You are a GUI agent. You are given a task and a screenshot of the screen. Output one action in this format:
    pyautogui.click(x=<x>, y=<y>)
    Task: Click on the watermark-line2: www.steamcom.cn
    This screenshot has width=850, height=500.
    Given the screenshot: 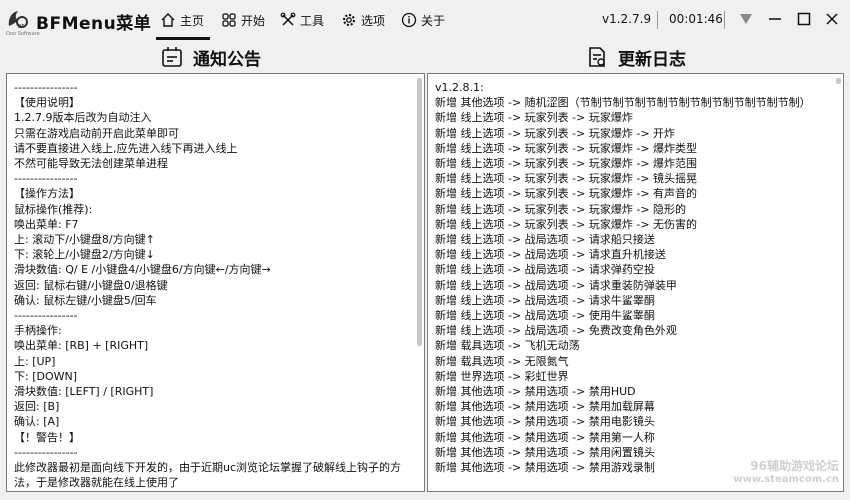 What is the action you would take?
    pyautogui.click(x=786, y=479)
    